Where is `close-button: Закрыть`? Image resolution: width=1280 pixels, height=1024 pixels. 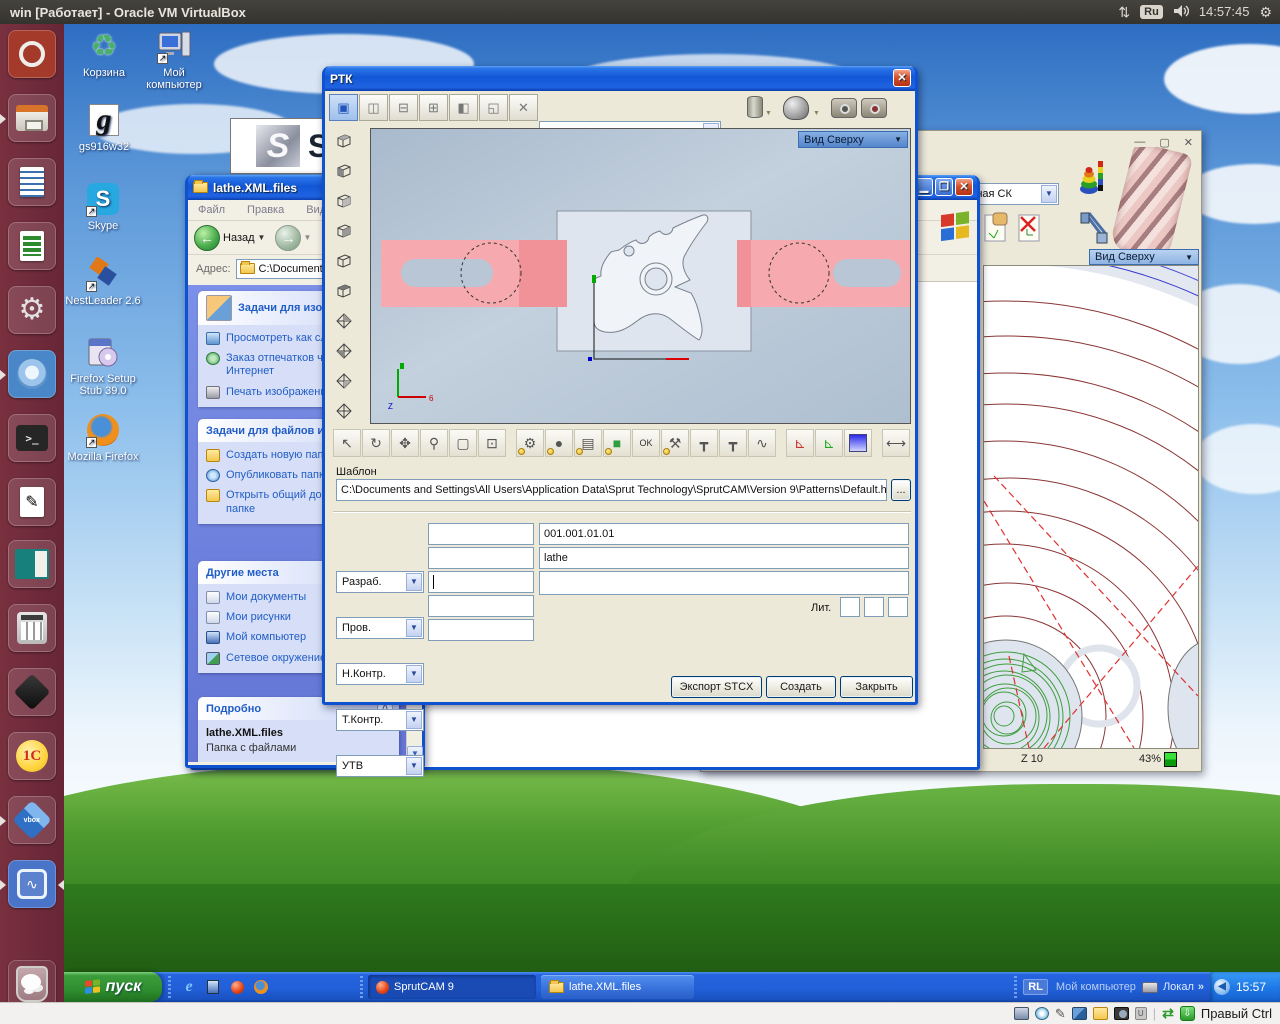
close-button: Закрыть is located at coordinates (876, 687).